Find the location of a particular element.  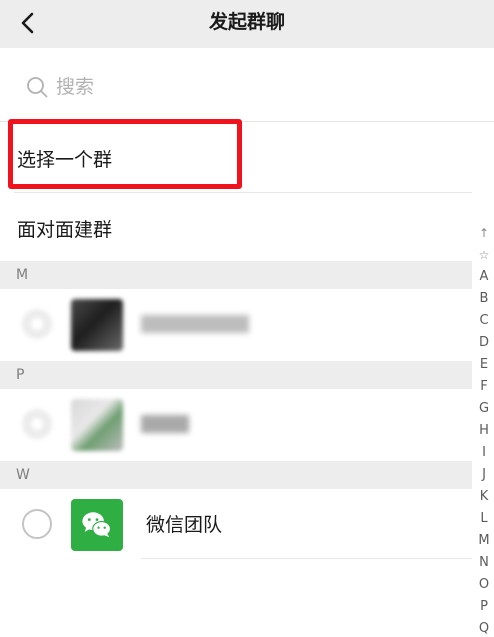

search-bar is located at coordinates (247, 85).